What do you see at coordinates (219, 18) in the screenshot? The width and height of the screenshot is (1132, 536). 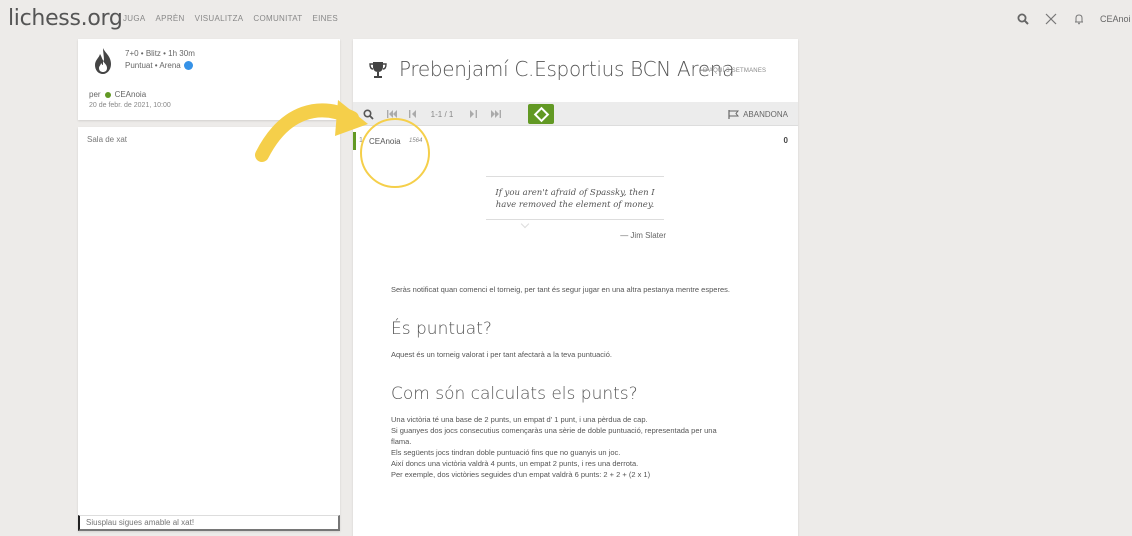 I see `nav-watch: VISUALITZA` at bounding box center [219, 18].